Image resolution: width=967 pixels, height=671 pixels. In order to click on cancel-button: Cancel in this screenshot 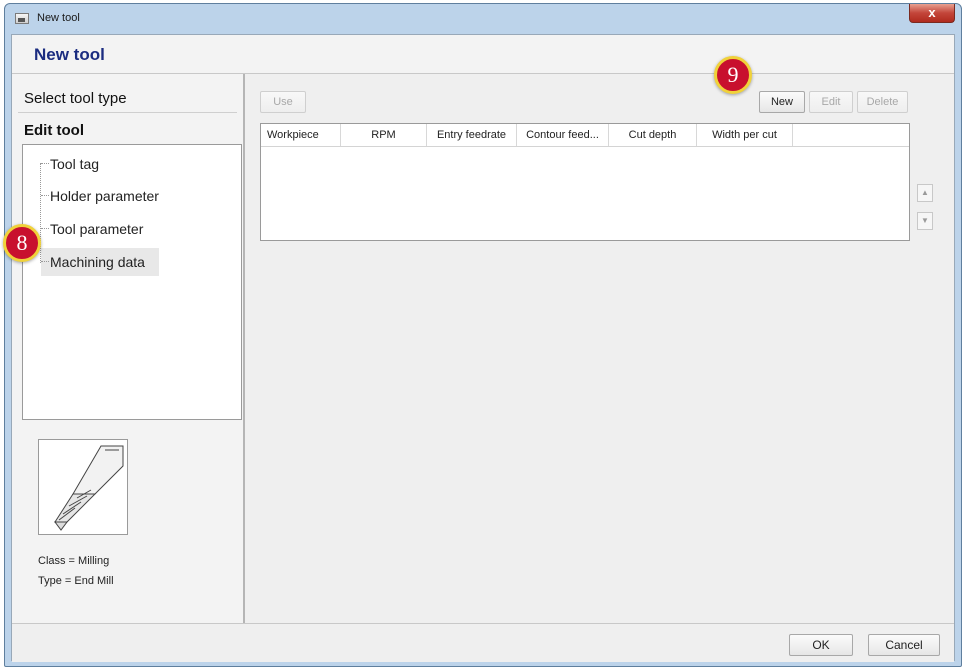, I will do `click(904, 645)`.